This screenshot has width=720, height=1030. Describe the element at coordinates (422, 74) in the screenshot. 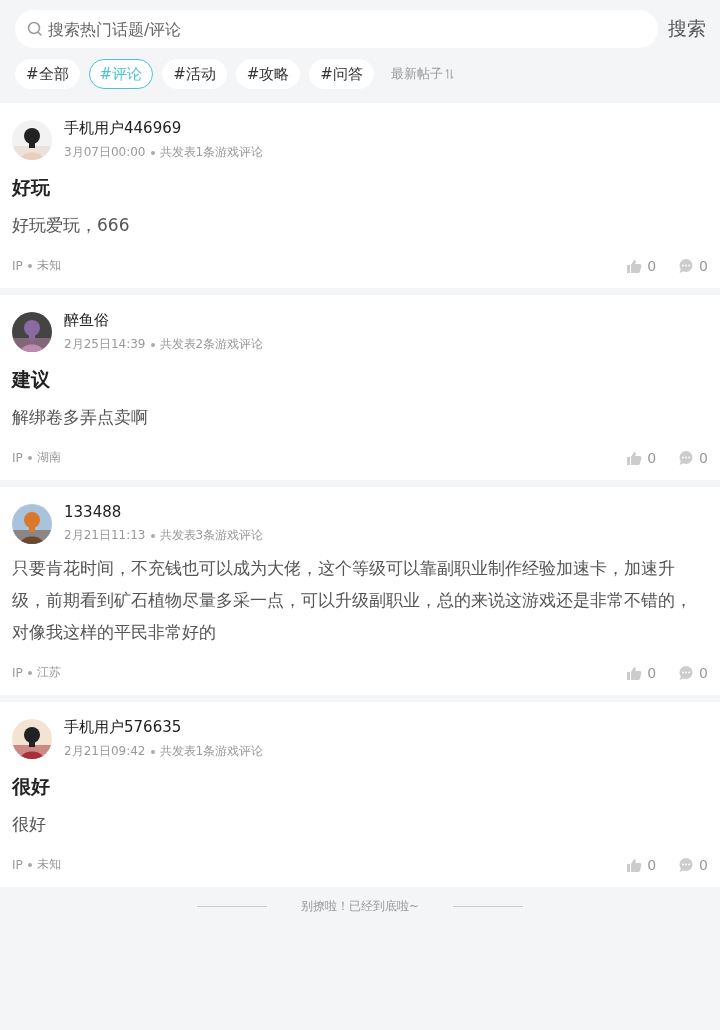

I see `sort-button: 最新帖子` at that location.